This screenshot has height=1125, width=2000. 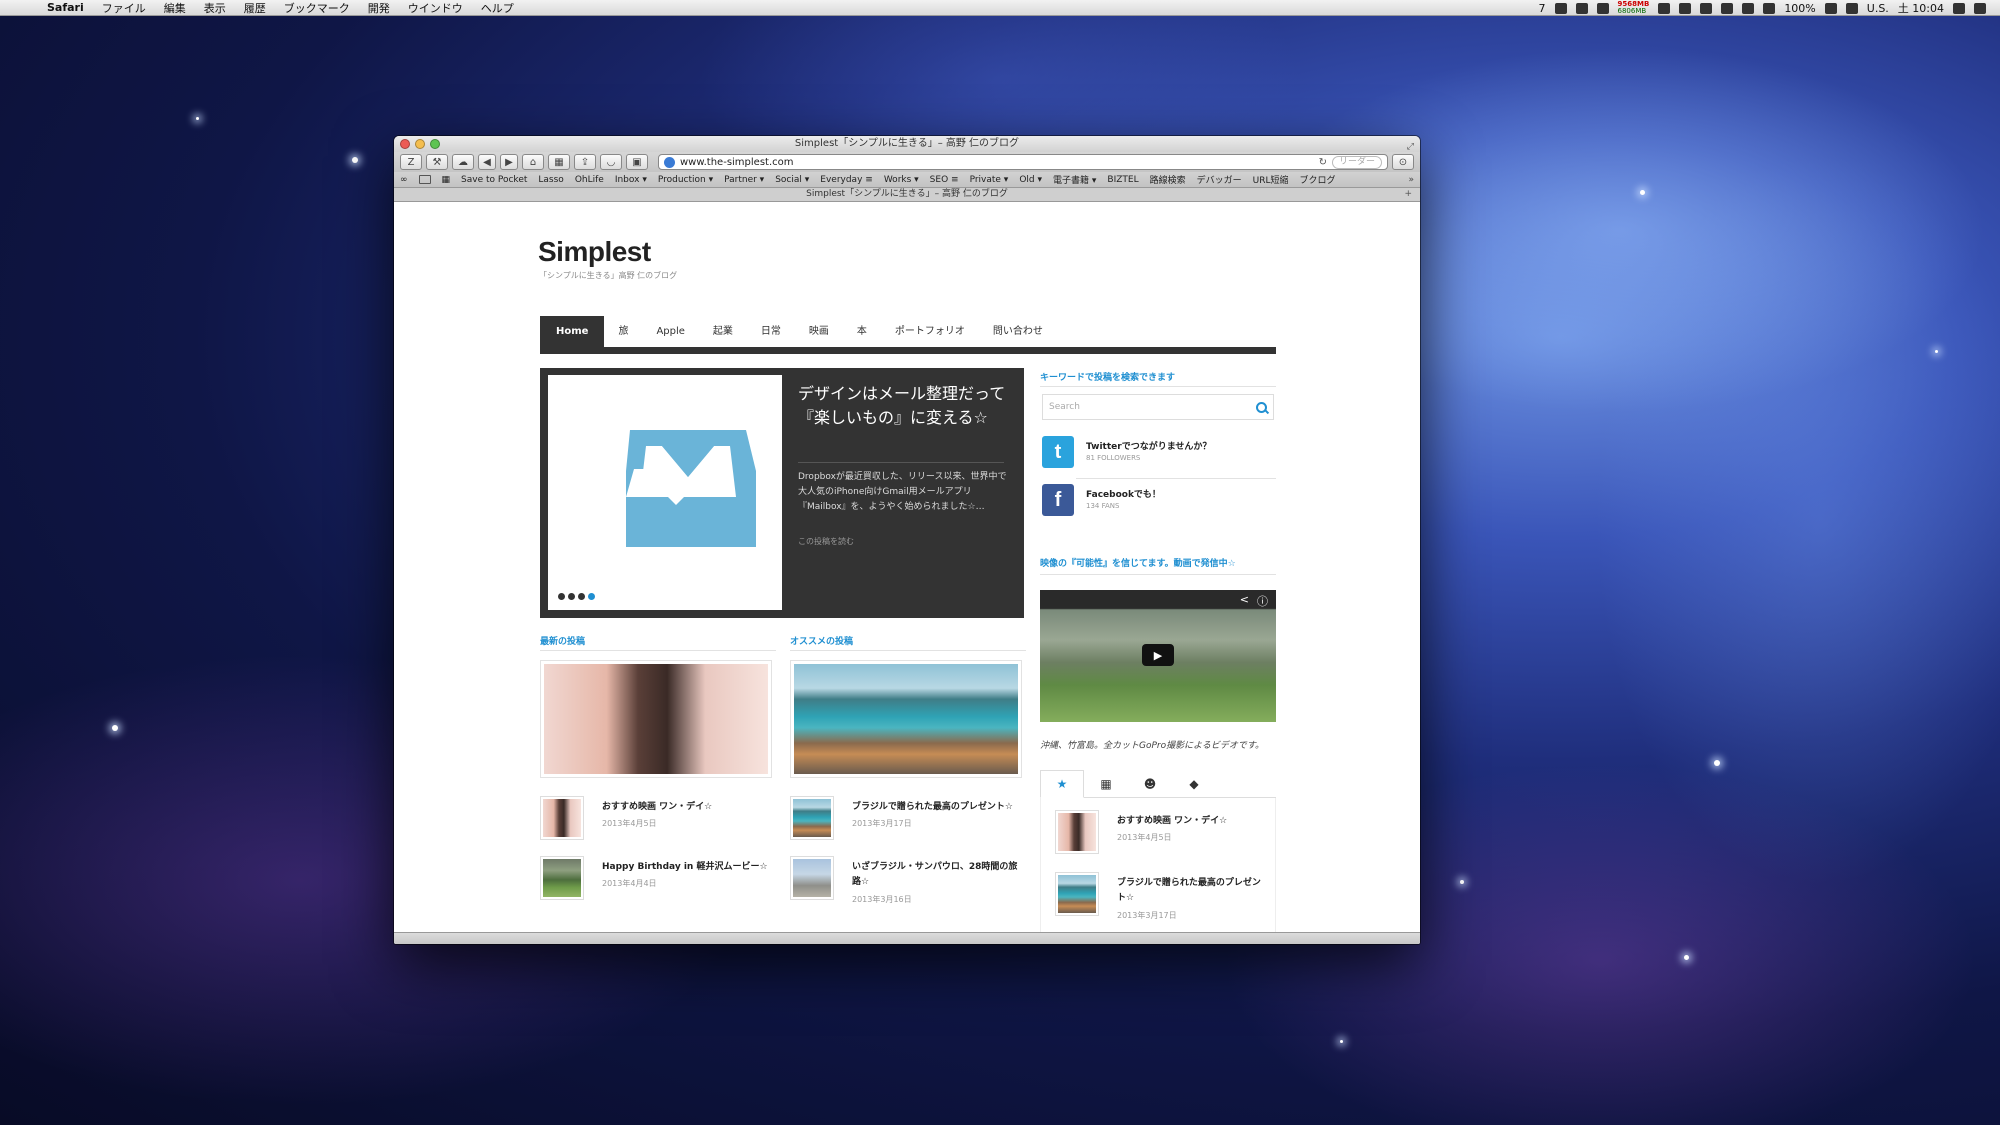 I want to click on spotlight-icon, so click(x=1959, y=8).